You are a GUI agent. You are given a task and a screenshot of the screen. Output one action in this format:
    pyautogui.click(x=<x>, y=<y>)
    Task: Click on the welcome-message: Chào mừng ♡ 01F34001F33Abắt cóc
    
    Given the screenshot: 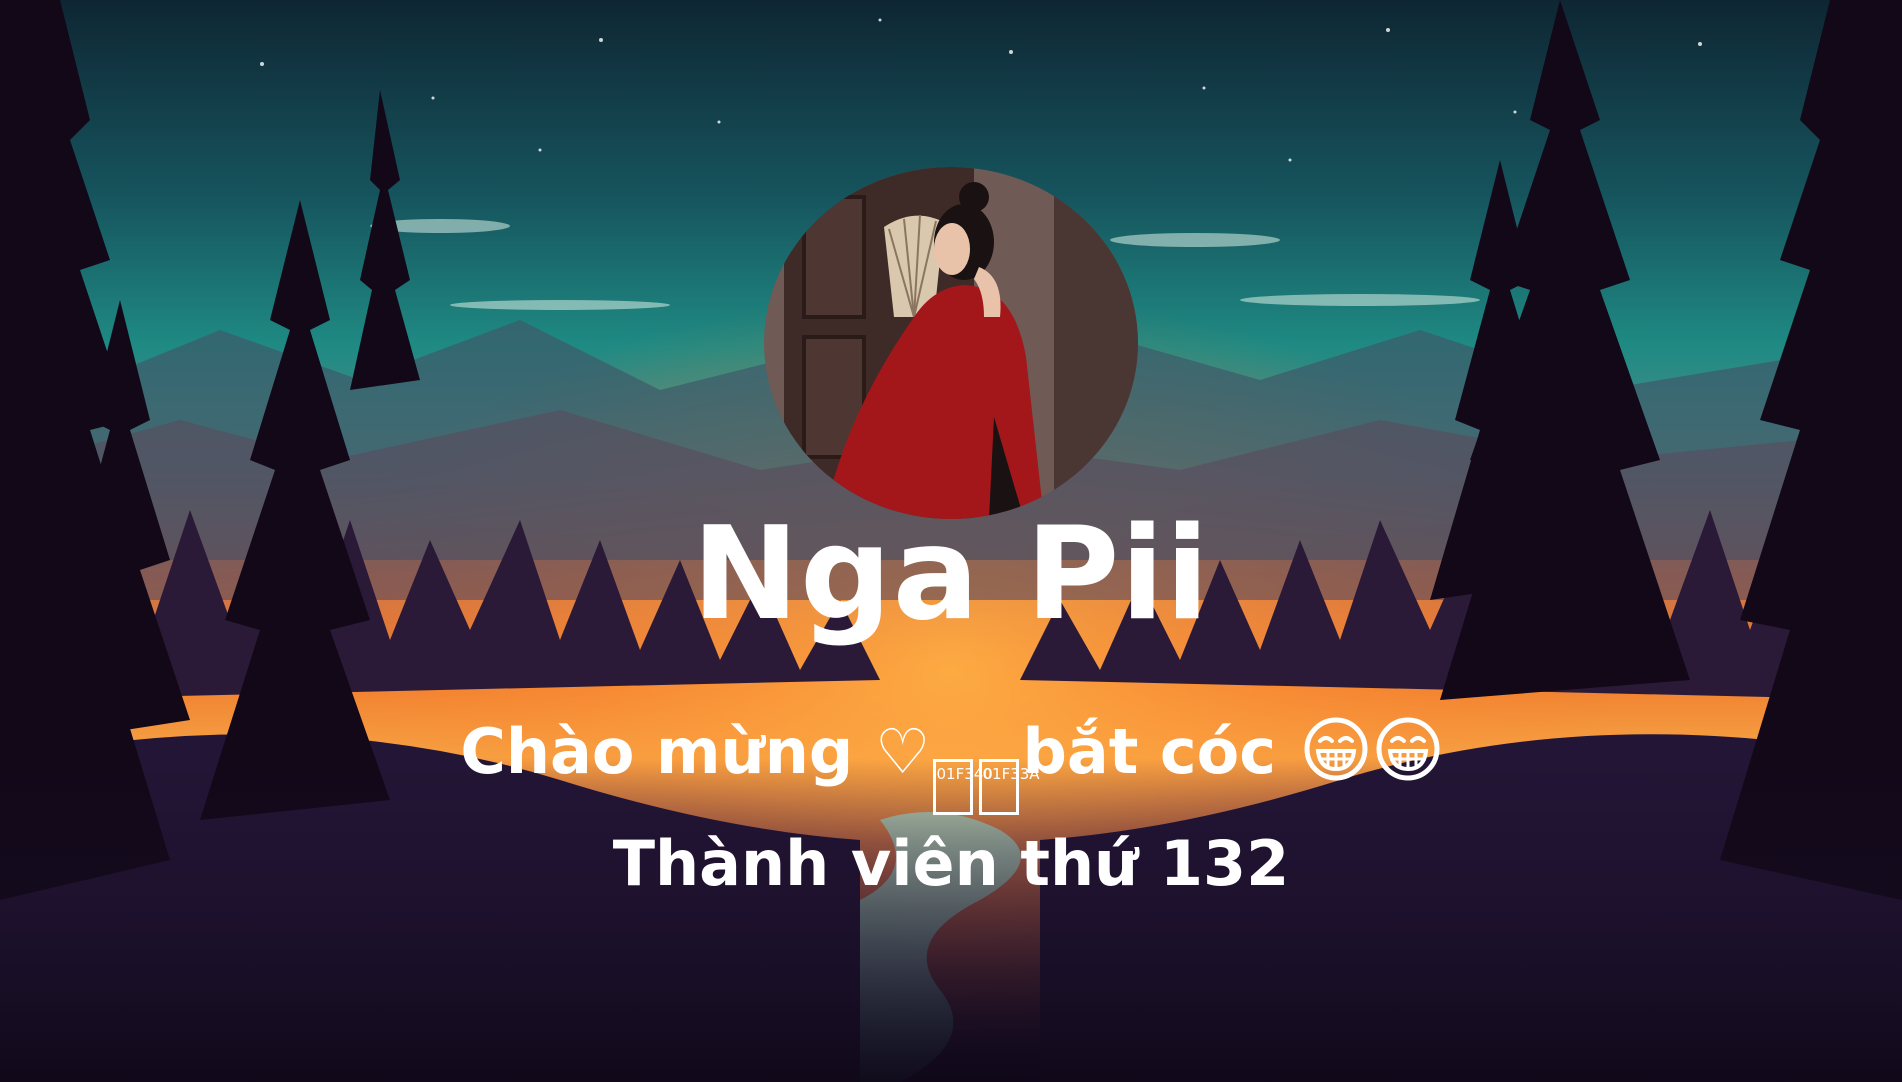 What is the action you would take?
    pyautogui.click(x=951, y=762)
    